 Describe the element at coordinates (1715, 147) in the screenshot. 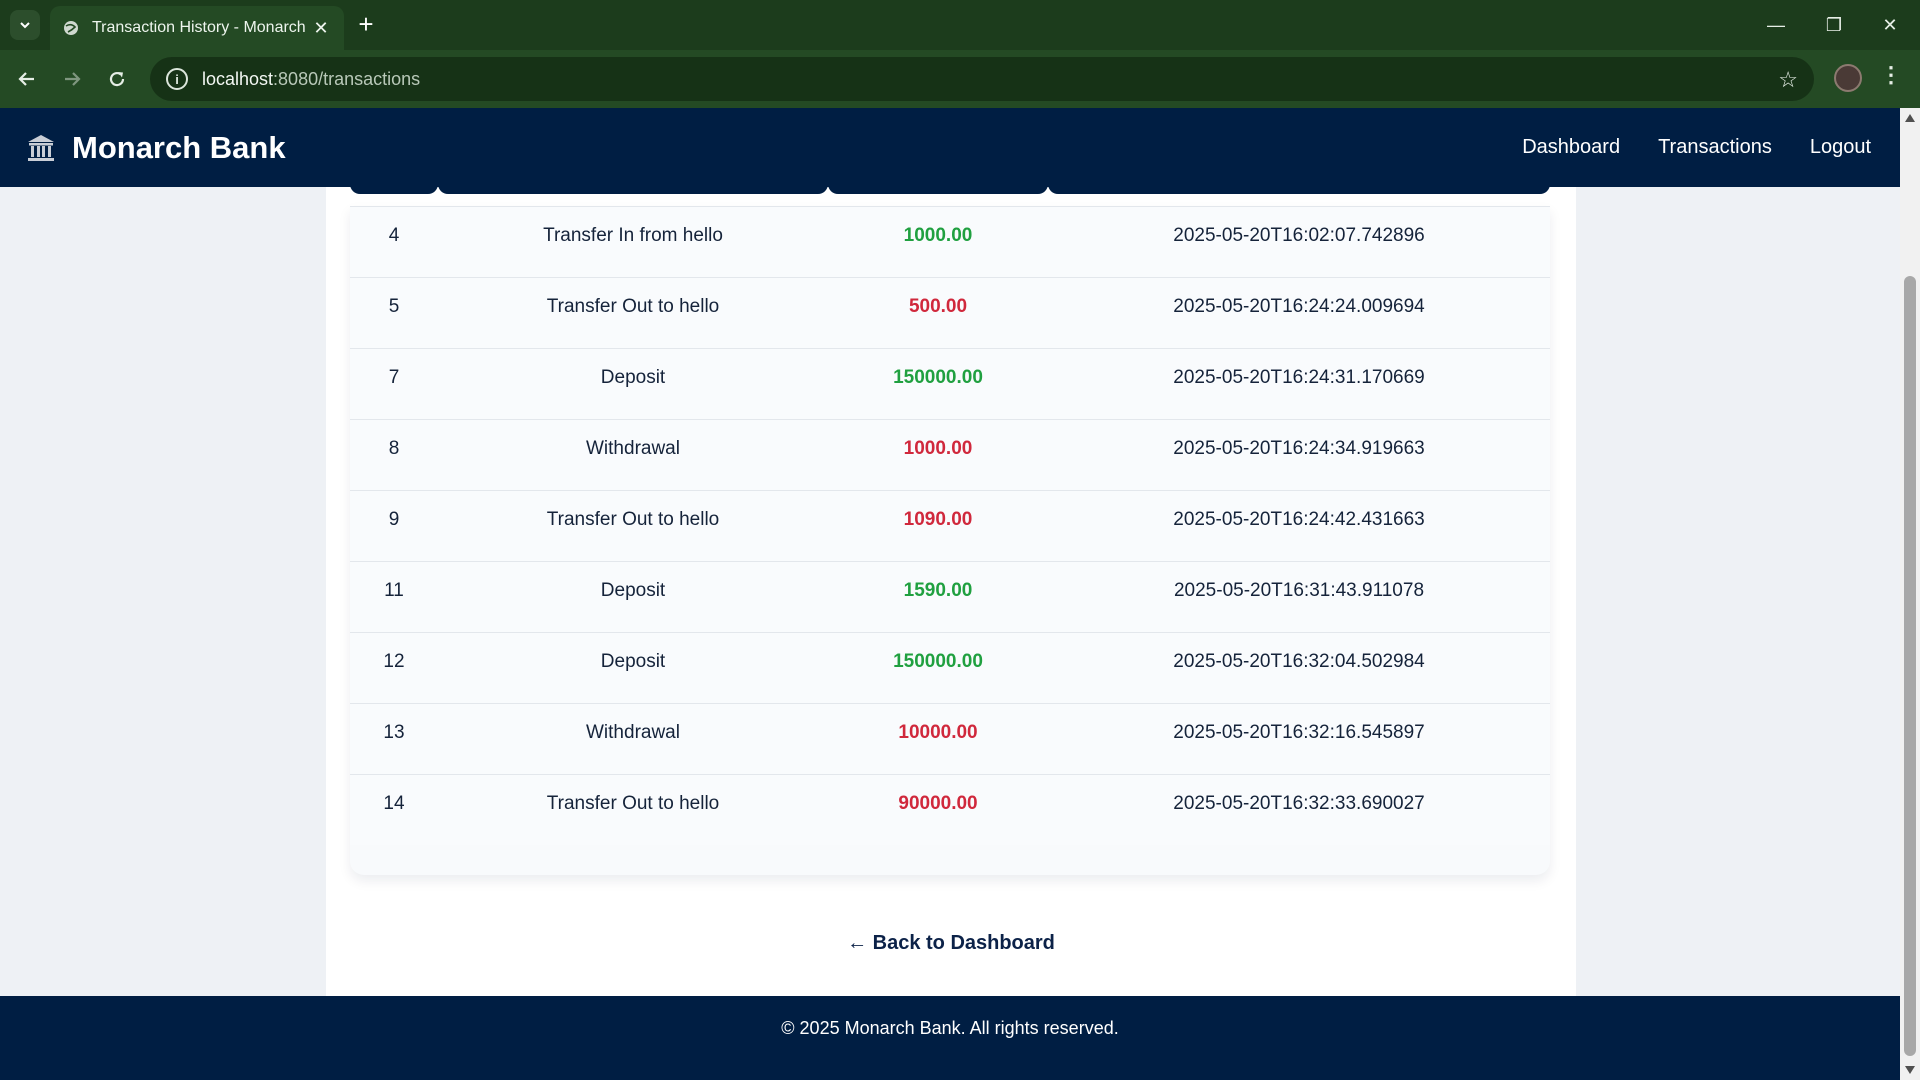

I see `nav-transactions-link: Transactions` at that location.